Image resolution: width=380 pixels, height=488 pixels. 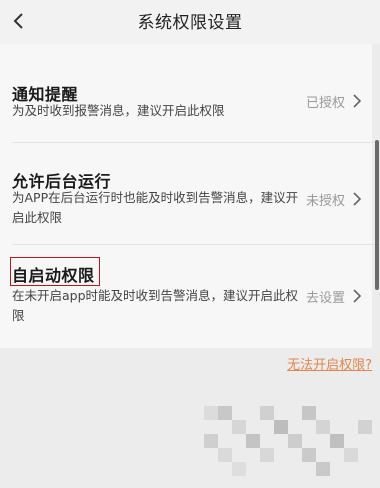 I want to click on status-label: 已授权, so click(x=326, y=103).